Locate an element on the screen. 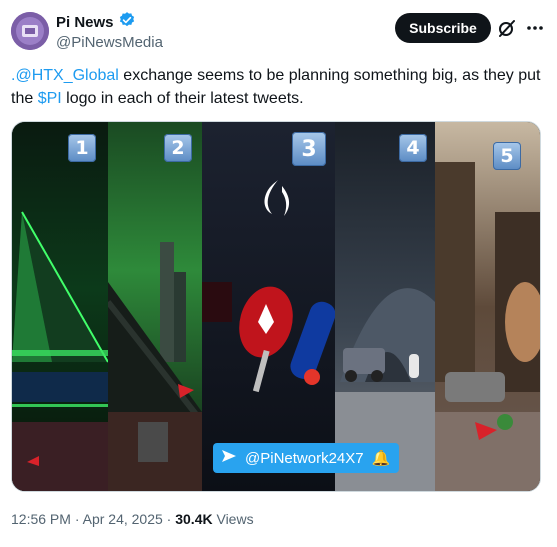  panel-number: 1 is located at coordinates (82, 148).